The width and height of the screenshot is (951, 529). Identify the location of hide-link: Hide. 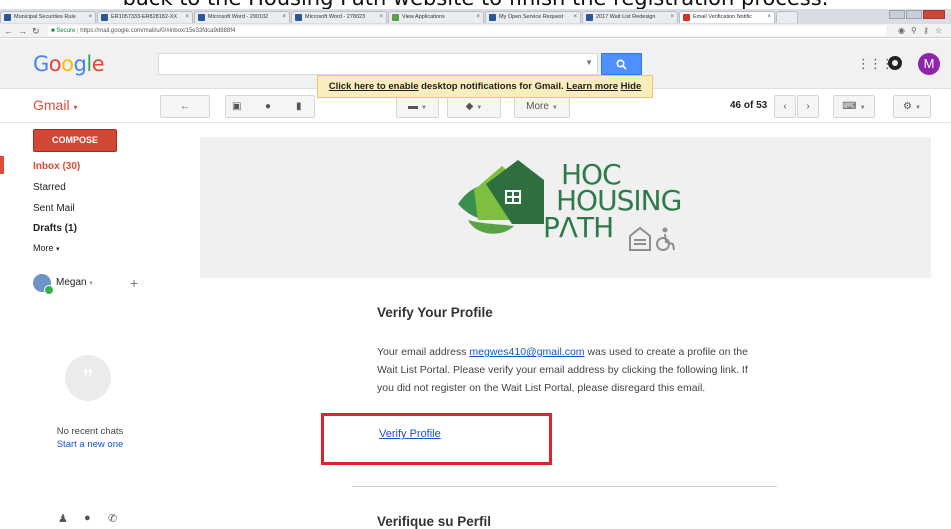
(631, 86).